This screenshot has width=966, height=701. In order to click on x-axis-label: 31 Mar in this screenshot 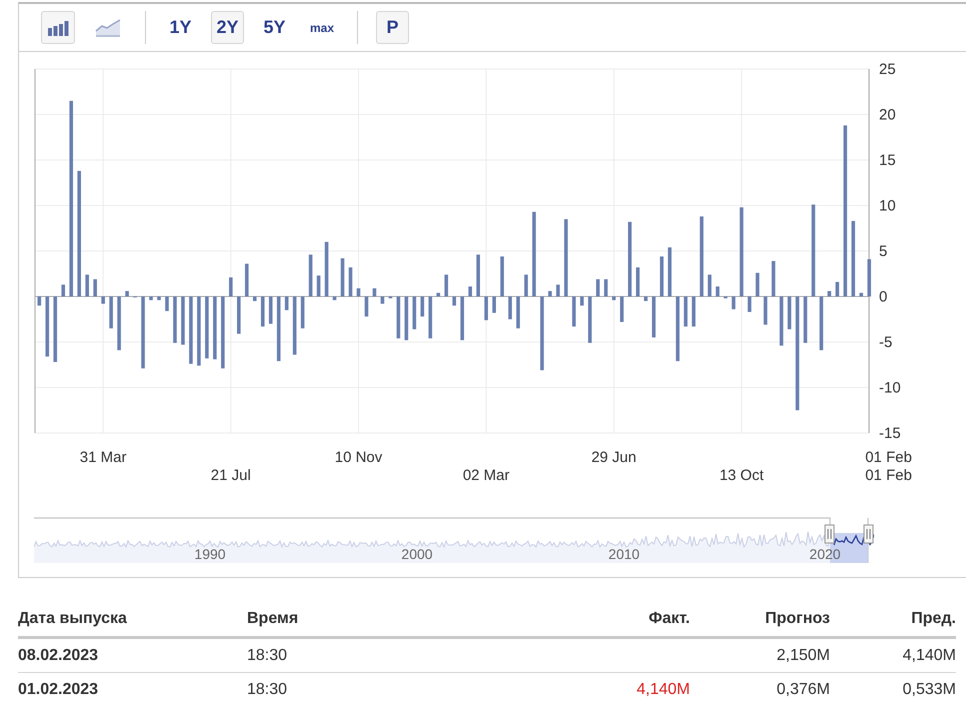, I will do `click(103, 457)`.